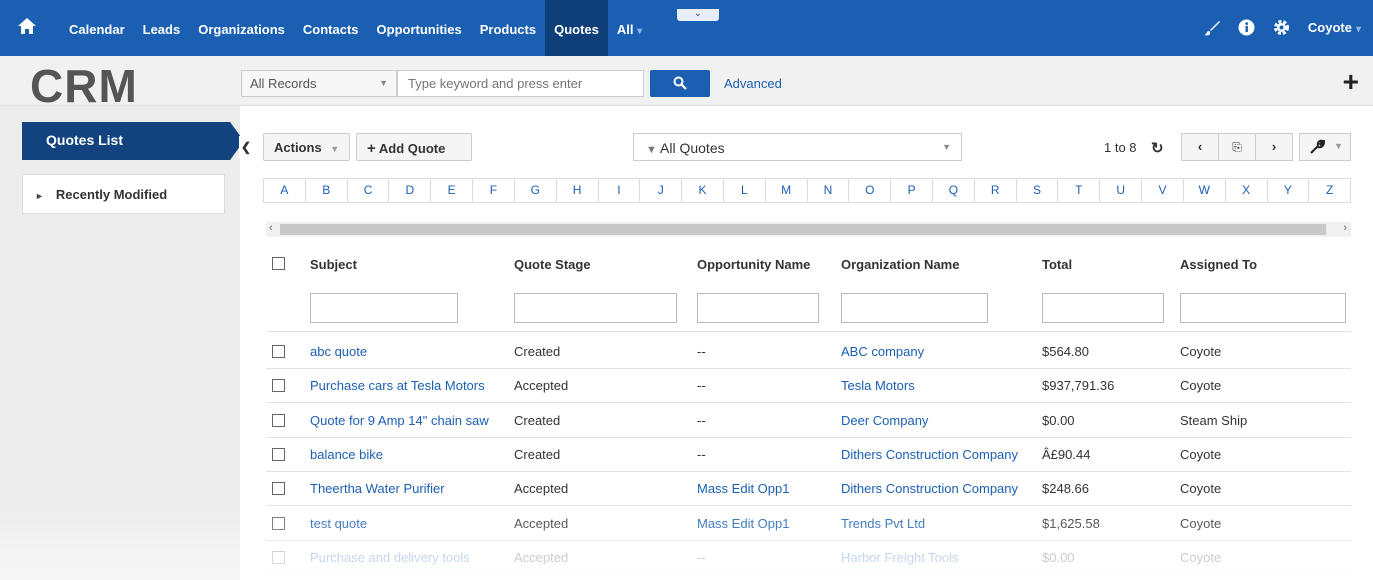 This screenshot has width=1373, height=580. Describe the element at coordinates (620, 190) in the screenshot. I see `alpha-filter-letter: I` at that location.